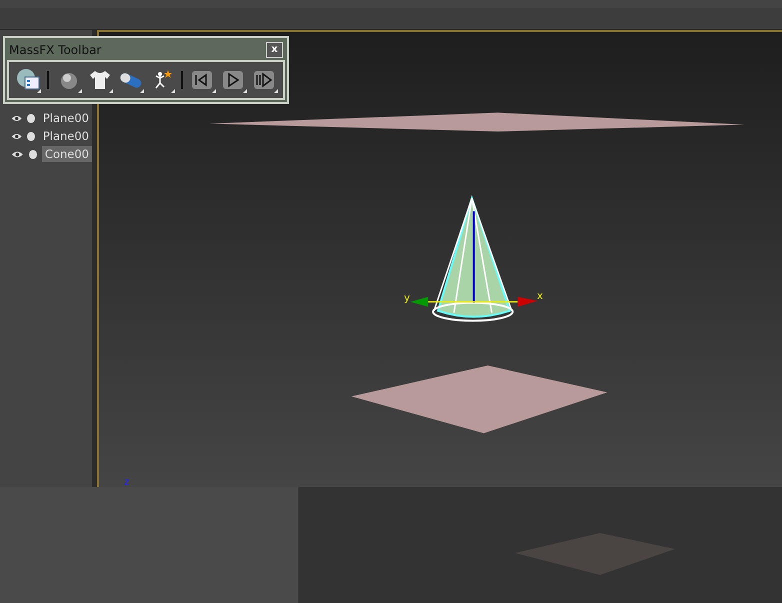 This screenshot has height=603, width=782. Describe the element at coordinates (264, 80) in the screenshot. I see `step-forward-icon` at that location.